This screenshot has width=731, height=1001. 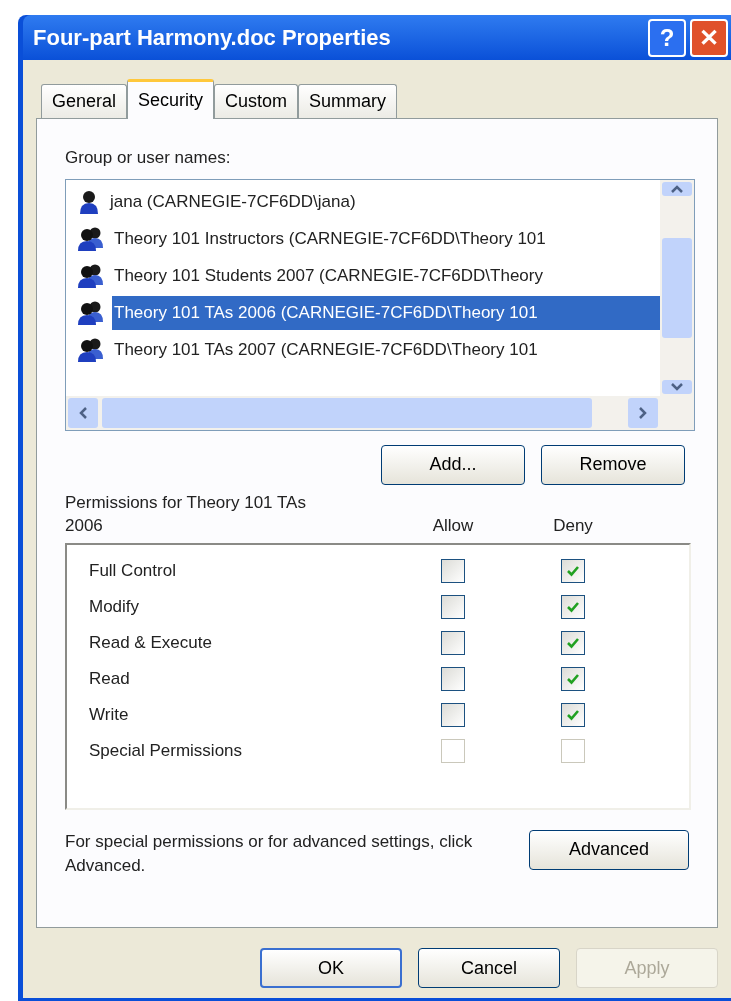 I want to click on permission-name: Special Permissions, so click(x=166, y=750).